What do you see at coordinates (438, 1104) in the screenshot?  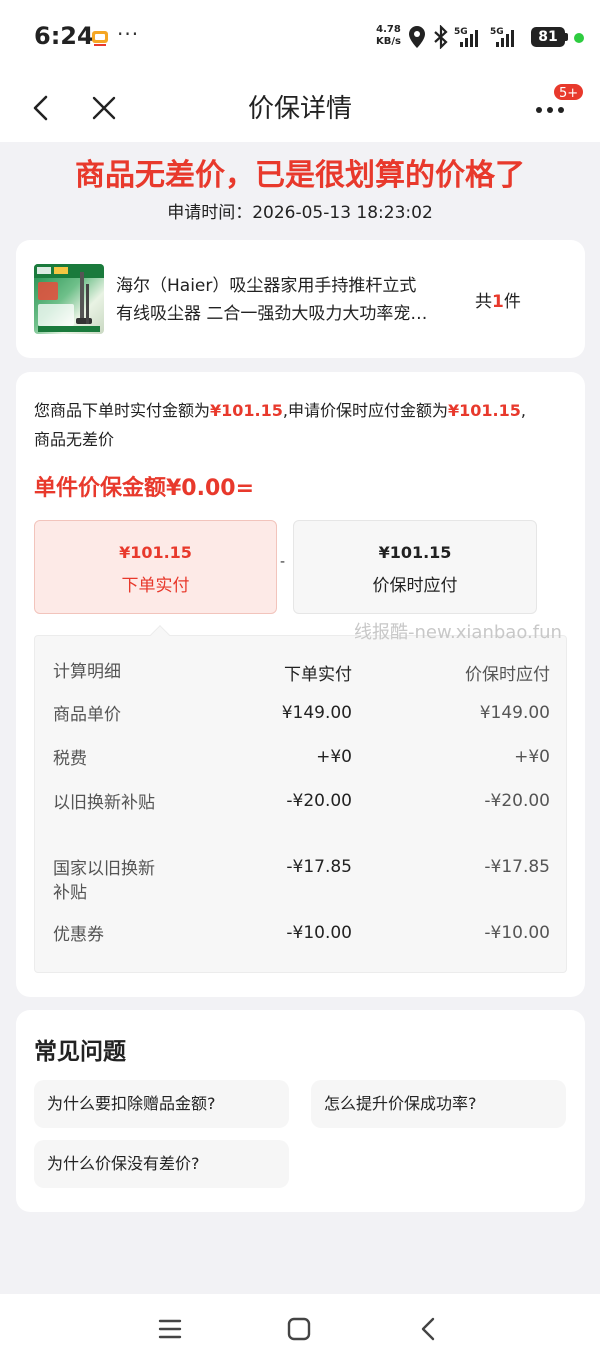 I see `faq-item: 怎么提升价保成功率?` at bounding box center [438, 1104].